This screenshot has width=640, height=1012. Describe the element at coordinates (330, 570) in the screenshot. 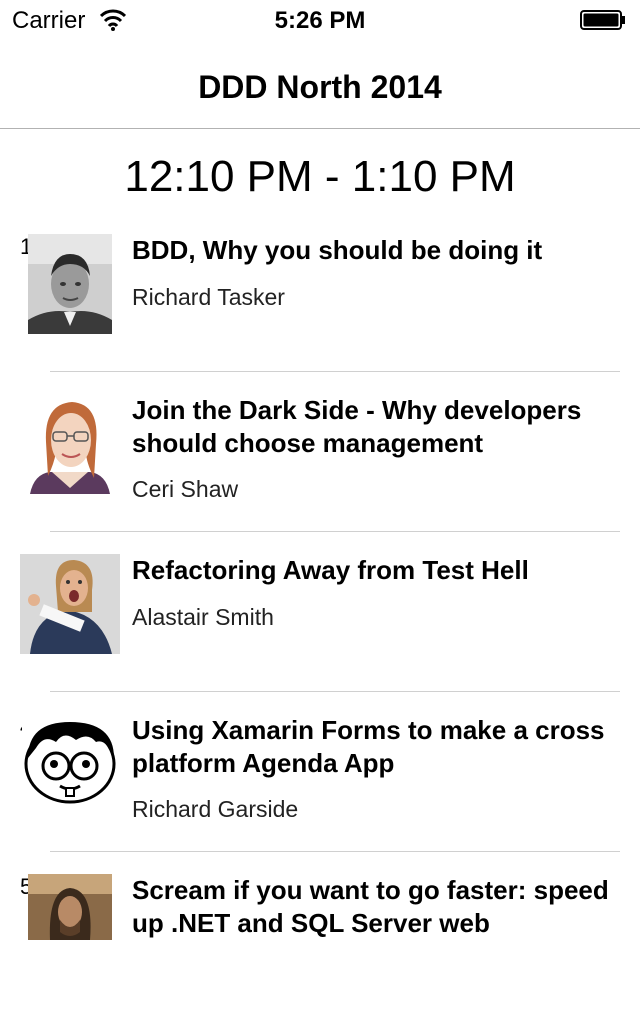

I see `session-title: Refactoring Away from Test Hell` at that location.